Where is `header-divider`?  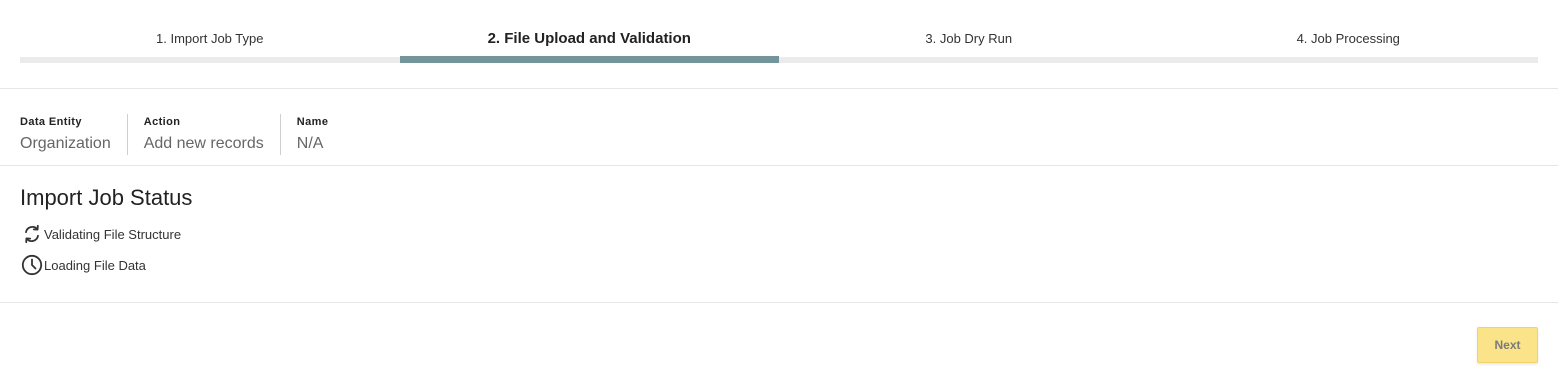
header-divider is located at coordinates (779, 88).